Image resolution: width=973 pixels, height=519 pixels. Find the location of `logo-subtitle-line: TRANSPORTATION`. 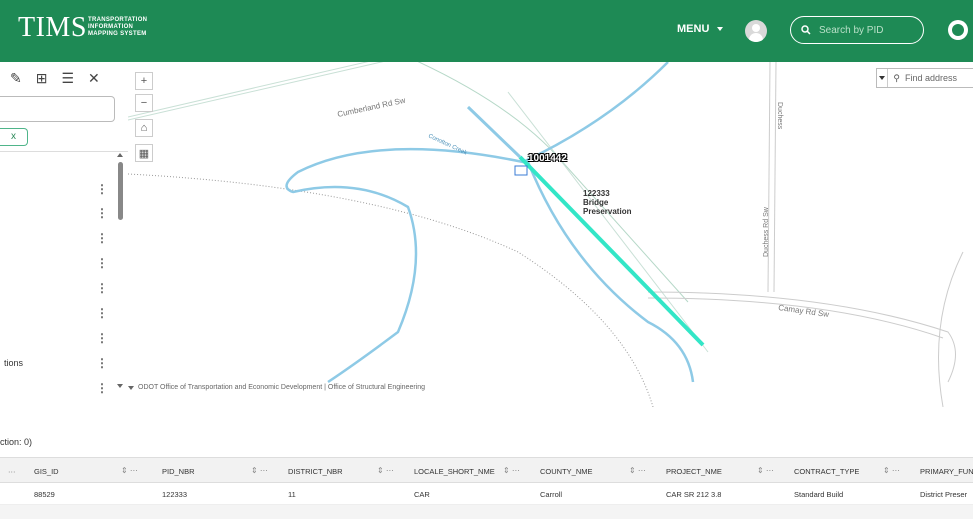

logo-subtitle-line: TRANSPORTATION is located at coordinates (118, 20).